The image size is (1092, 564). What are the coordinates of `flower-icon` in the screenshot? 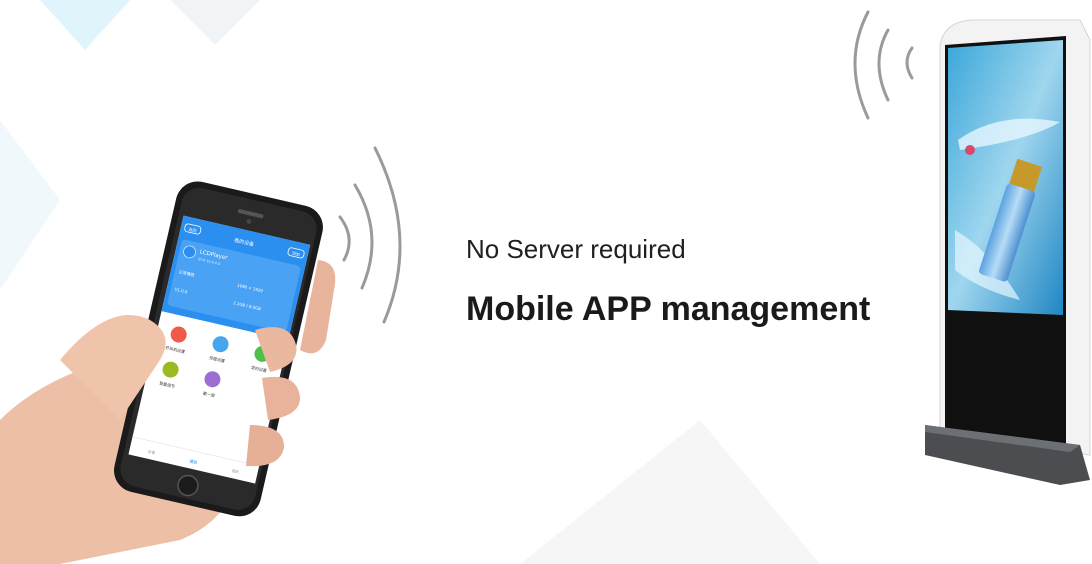 It's located at (970, 150).